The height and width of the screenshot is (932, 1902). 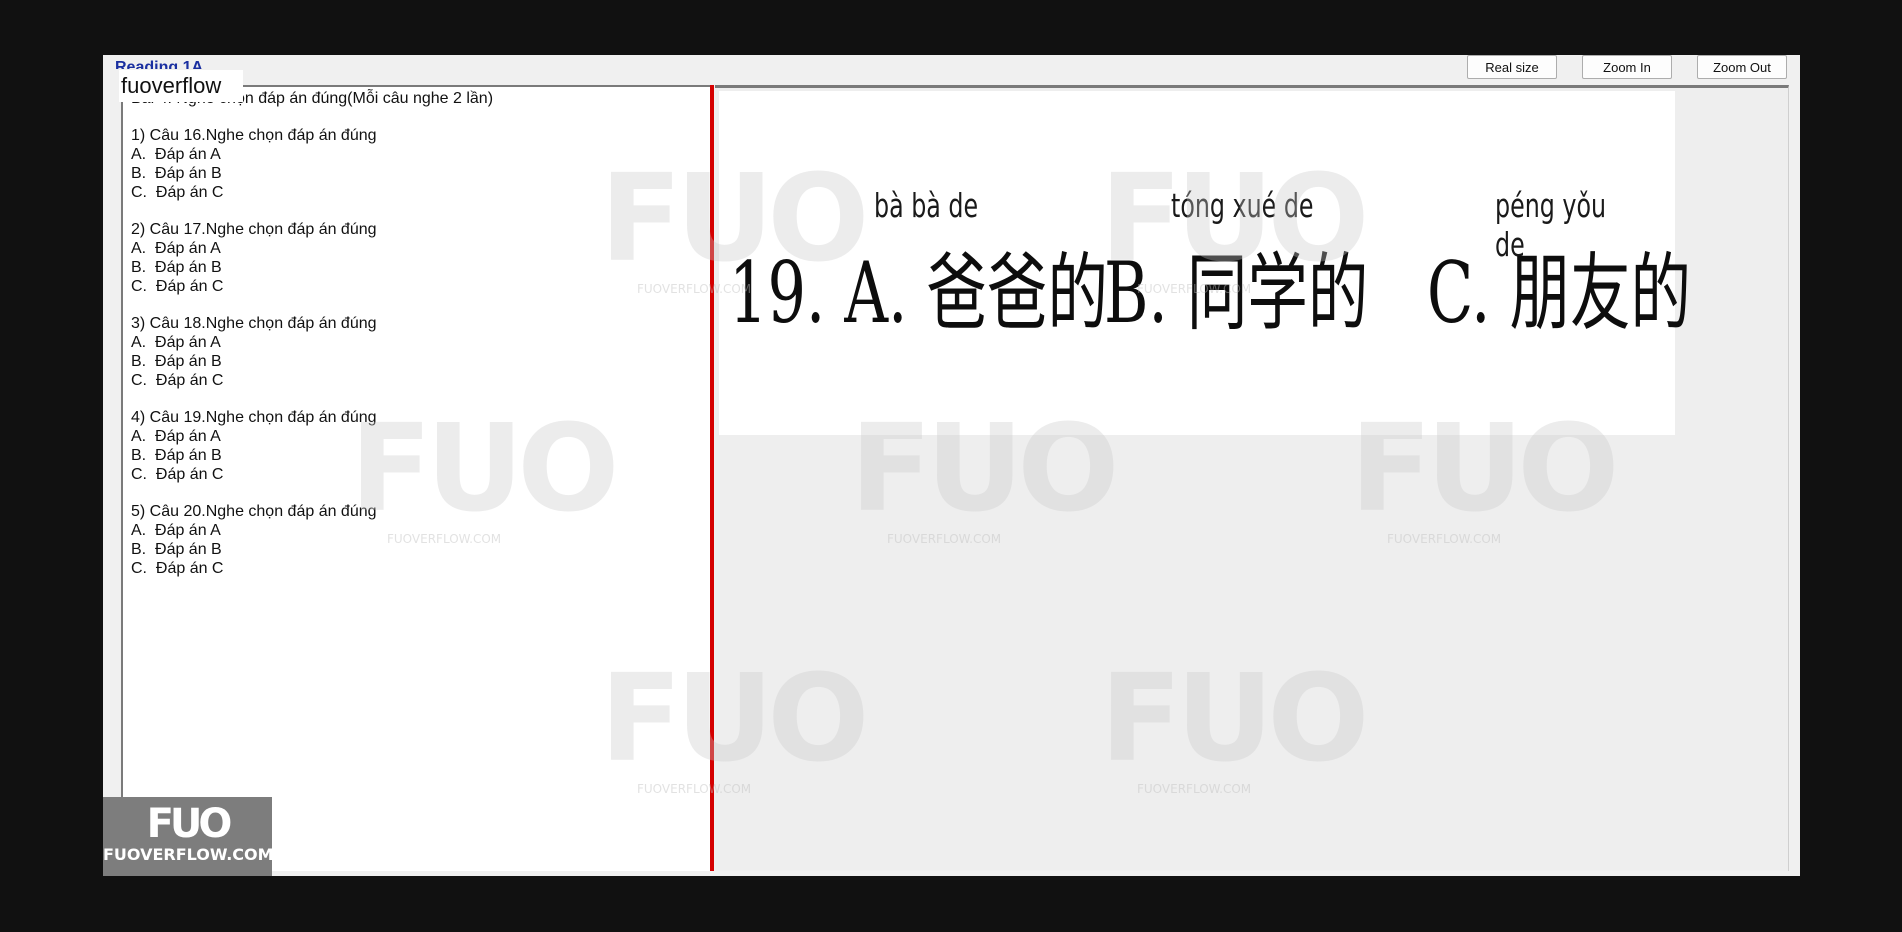 I want to click on question-line: 4) Câu 19.Nghe chọn đáp án đúng, so click(x=254, y=417).